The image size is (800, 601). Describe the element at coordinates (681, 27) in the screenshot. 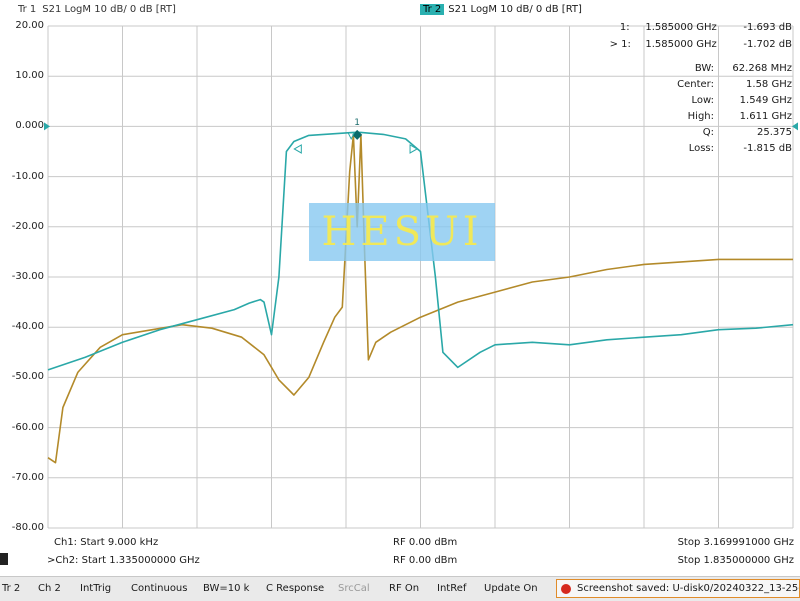

I see `marker-1-freq: 1.585000 GHz` at that location.